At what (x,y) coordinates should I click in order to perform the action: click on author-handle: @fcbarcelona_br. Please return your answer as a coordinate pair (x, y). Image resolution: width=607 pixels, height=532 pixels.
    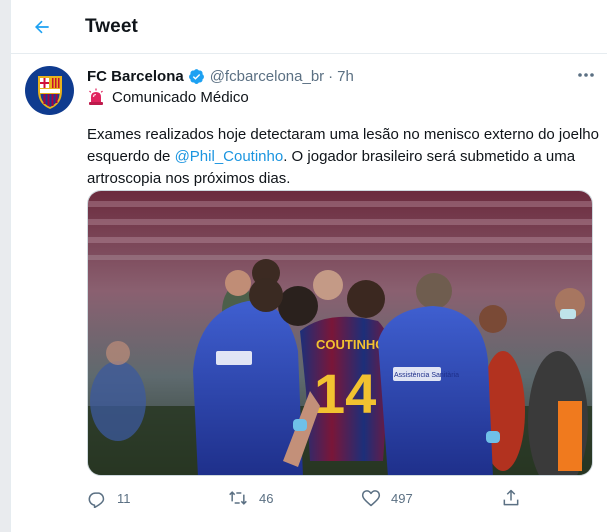
    Looking at the image, I should click on (267, 76).